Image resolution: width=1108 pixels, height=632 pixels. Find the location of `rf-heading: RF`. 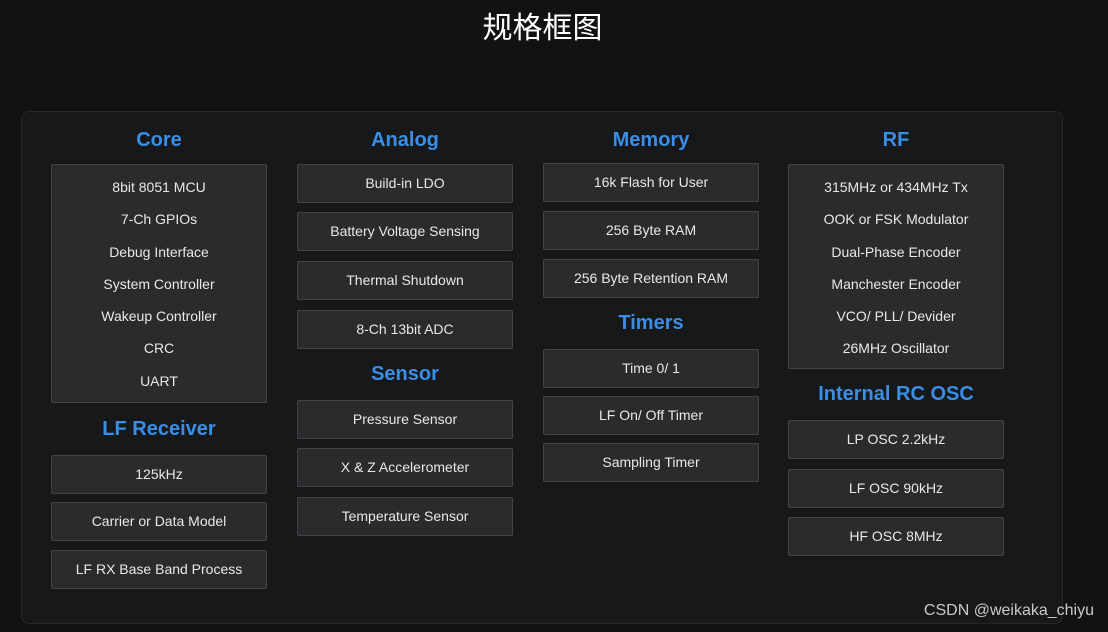

rf-heading: RF is located at coordinates (896, 140).